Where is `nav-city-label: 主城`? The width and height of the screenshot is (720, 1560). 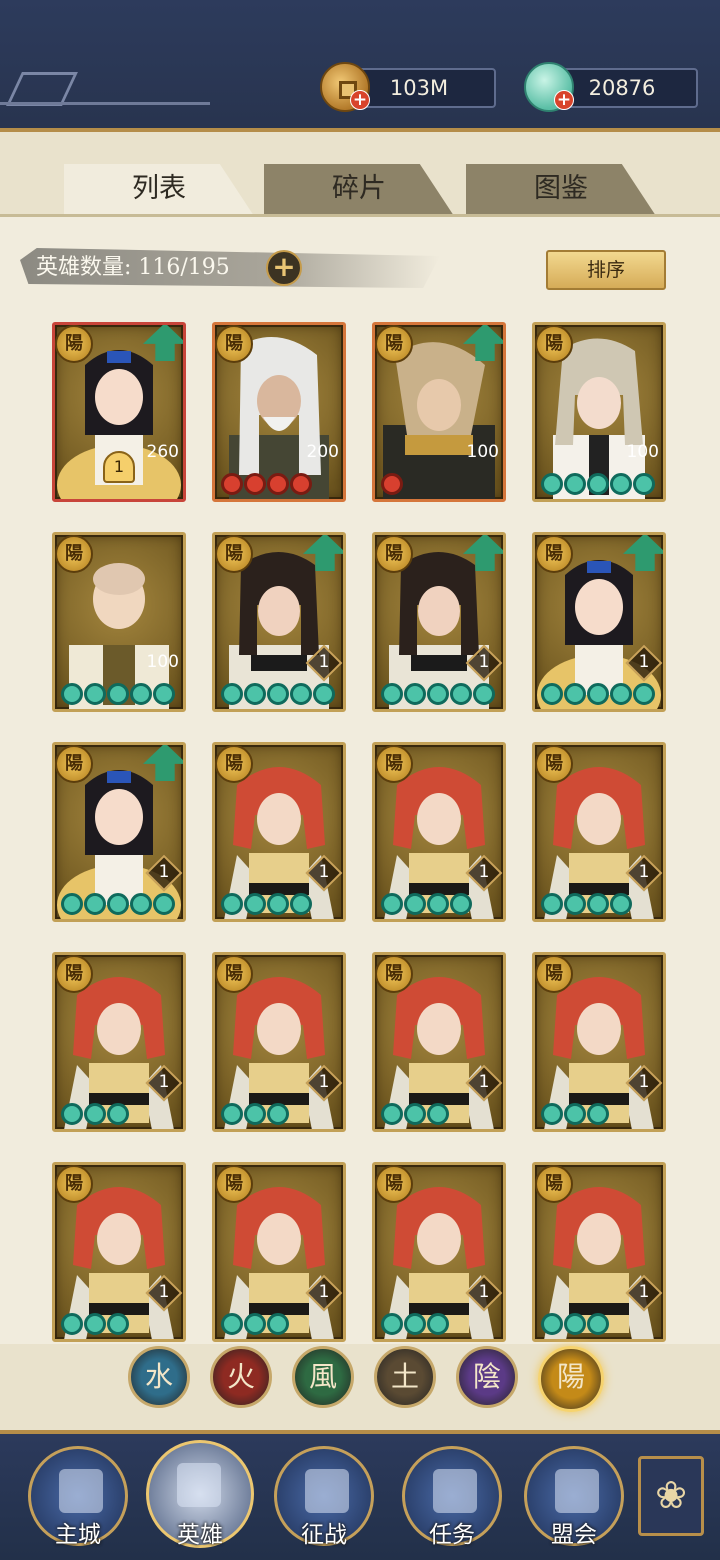 nav-city-label: 主城 is located at coordinates (78, 1535).